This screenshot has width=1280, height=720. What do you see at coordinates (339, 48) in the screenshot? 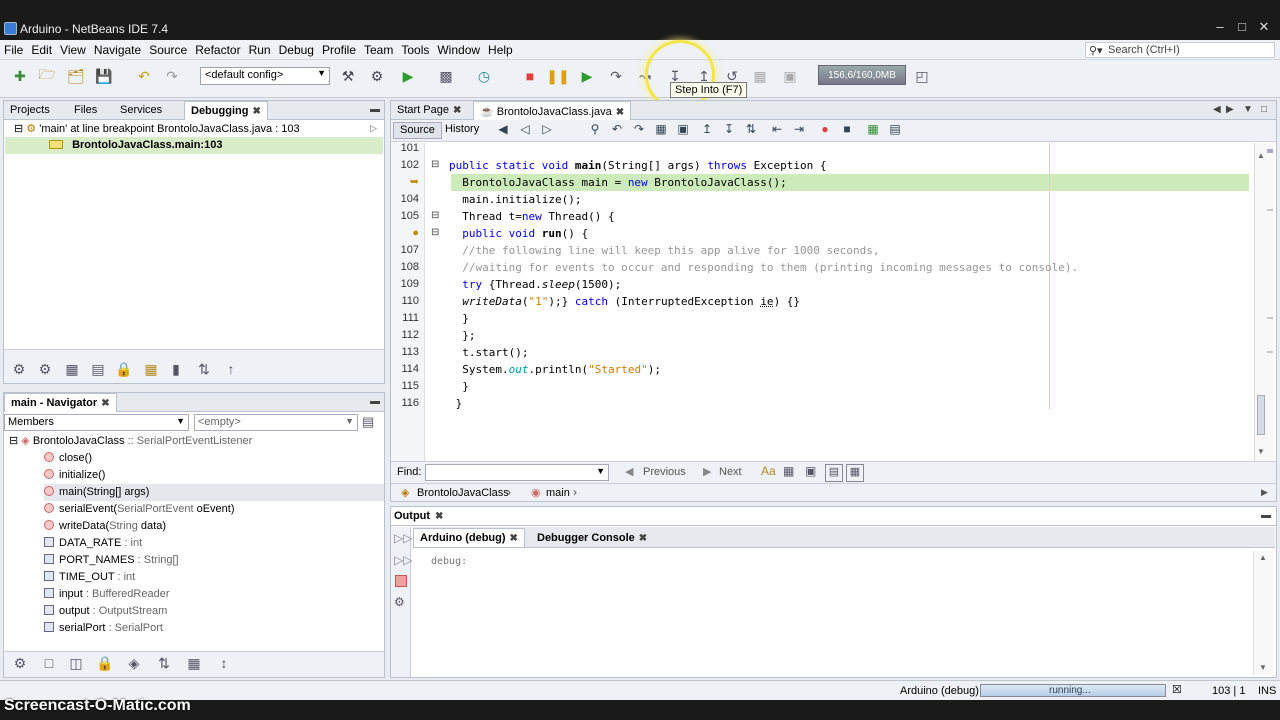
I see `menu-profile: Profile` at bounding box center [339, 48].